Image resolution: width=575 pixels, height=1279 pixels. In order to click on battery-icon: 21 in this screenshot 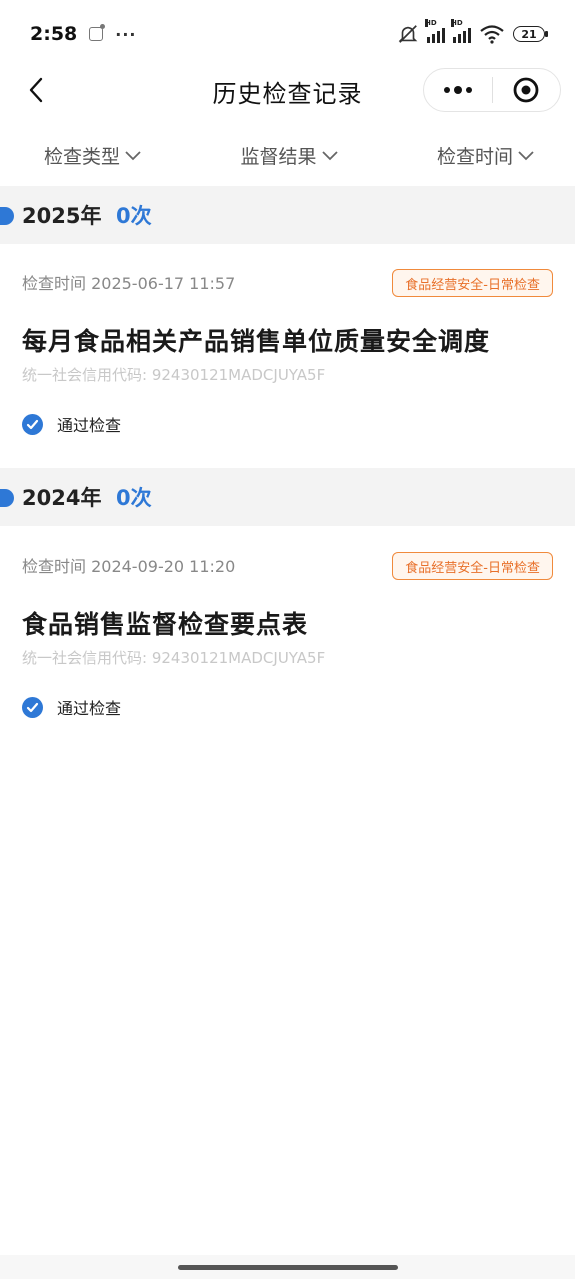, I will do `click(530, 34)`.